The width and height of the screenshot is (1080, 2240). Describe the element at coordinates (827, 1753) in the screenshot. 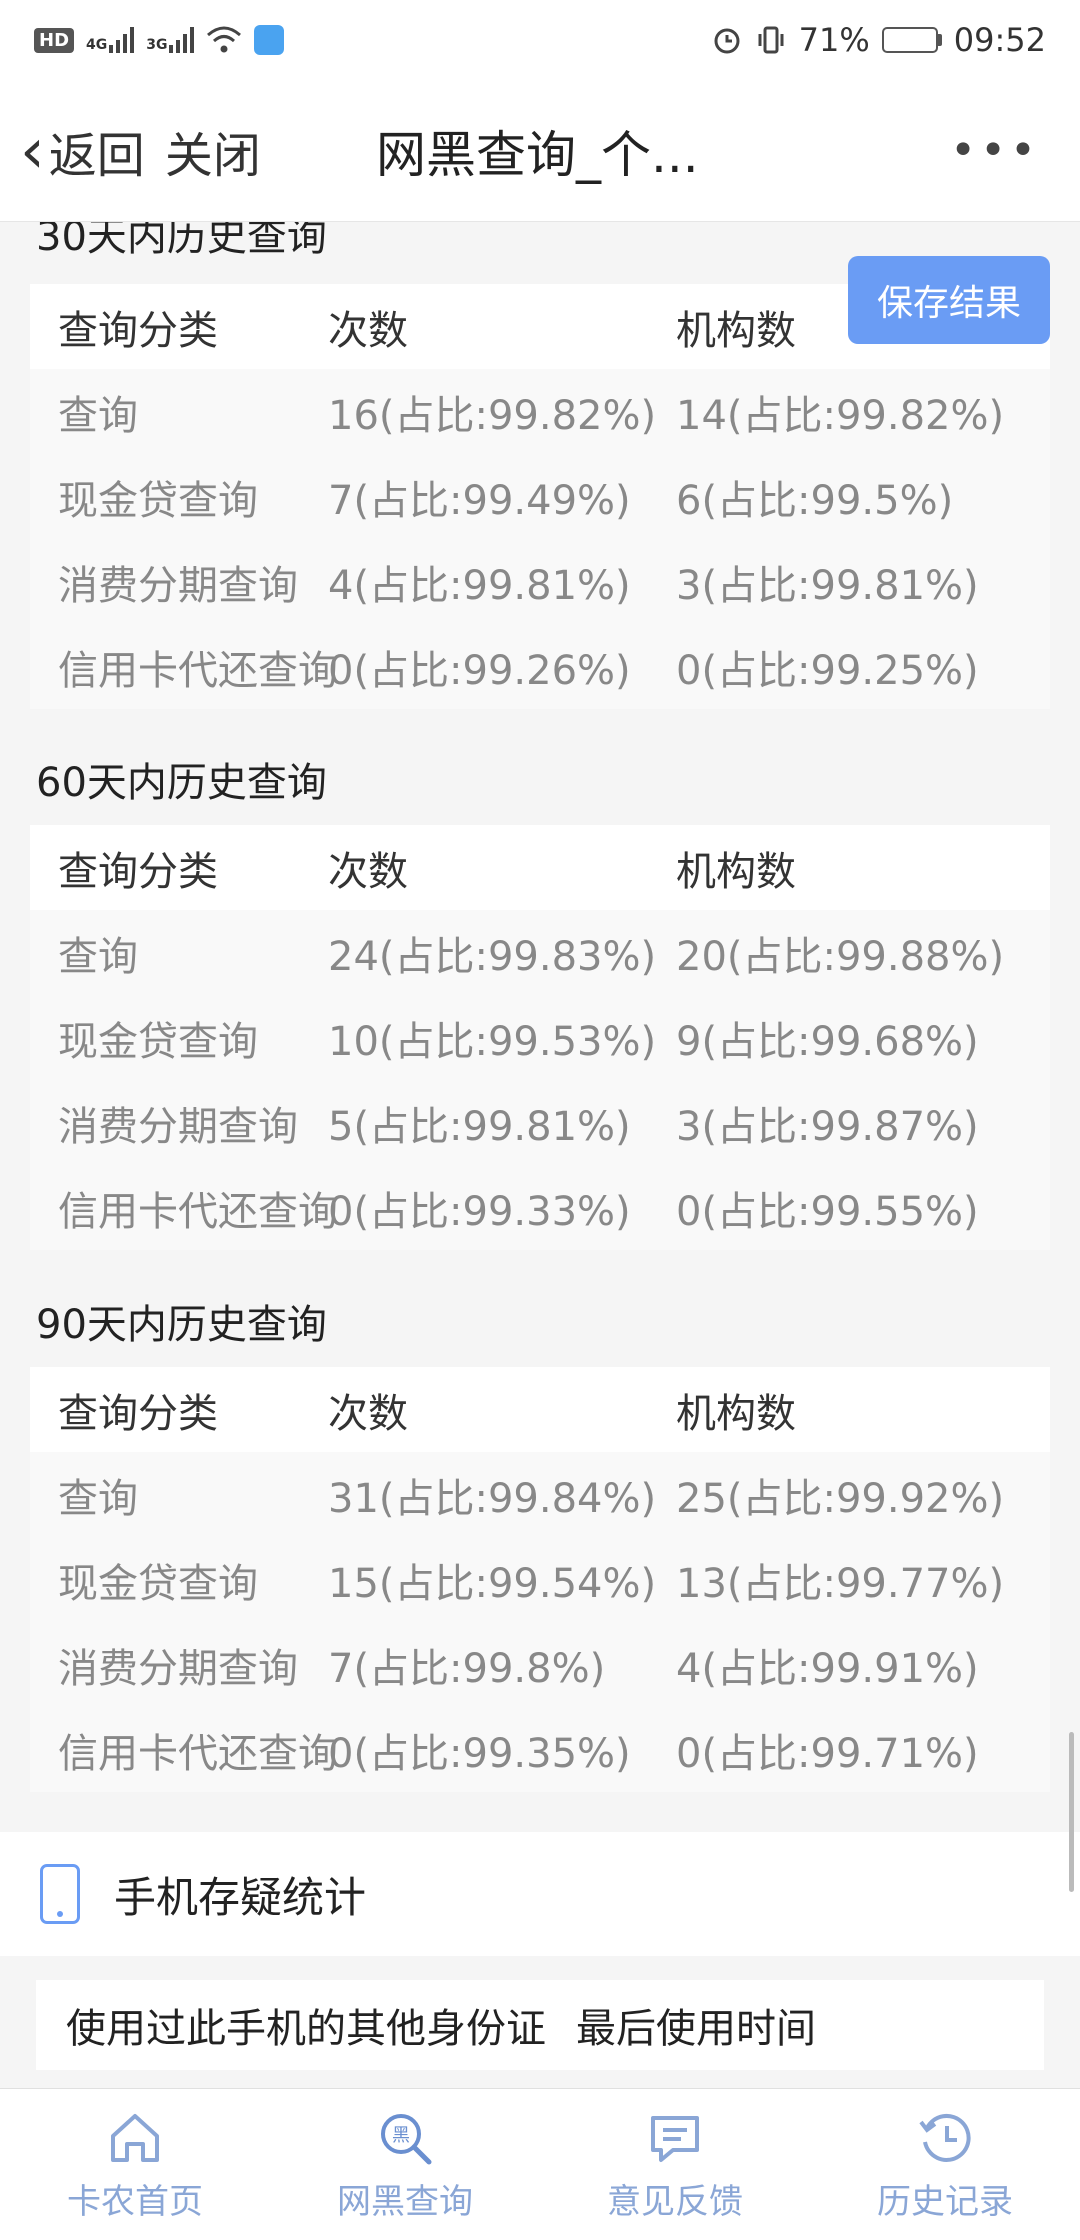

I see `cell-institutions: 0(占比:99.71%)` at that location.